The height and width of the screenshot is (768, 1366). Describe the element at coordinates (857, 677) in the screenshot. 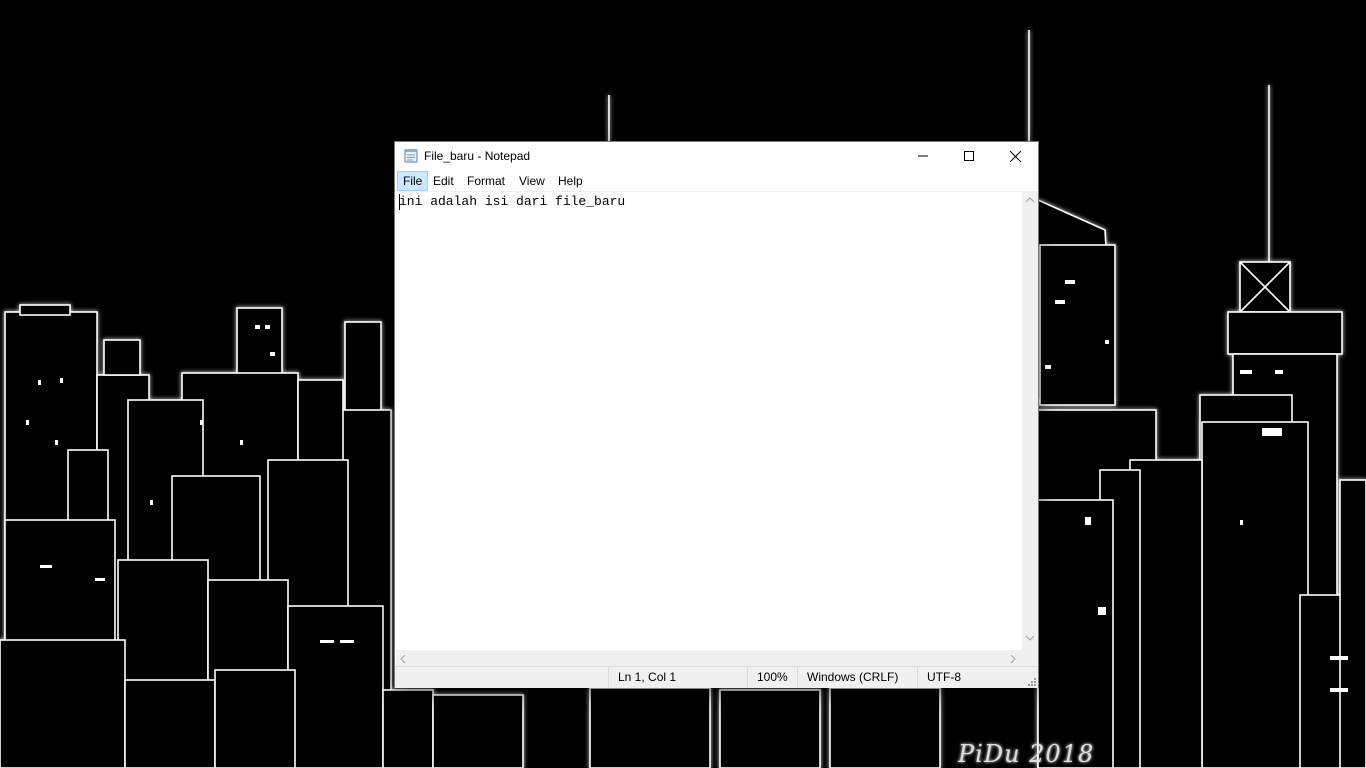

I see `status-line-ending: Windows (CRLF)` at that location.